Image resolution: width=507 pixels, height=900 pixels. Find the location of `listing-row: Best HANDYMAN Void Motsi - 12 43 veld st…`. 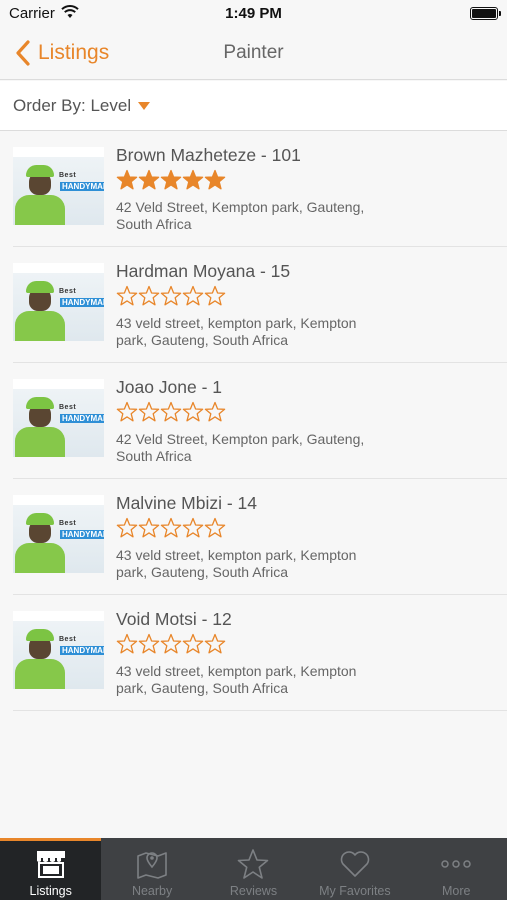

listing-row: Best HANDYMAN Void Motsi - 12 43 veld st… is located at coordinates (253, 653).